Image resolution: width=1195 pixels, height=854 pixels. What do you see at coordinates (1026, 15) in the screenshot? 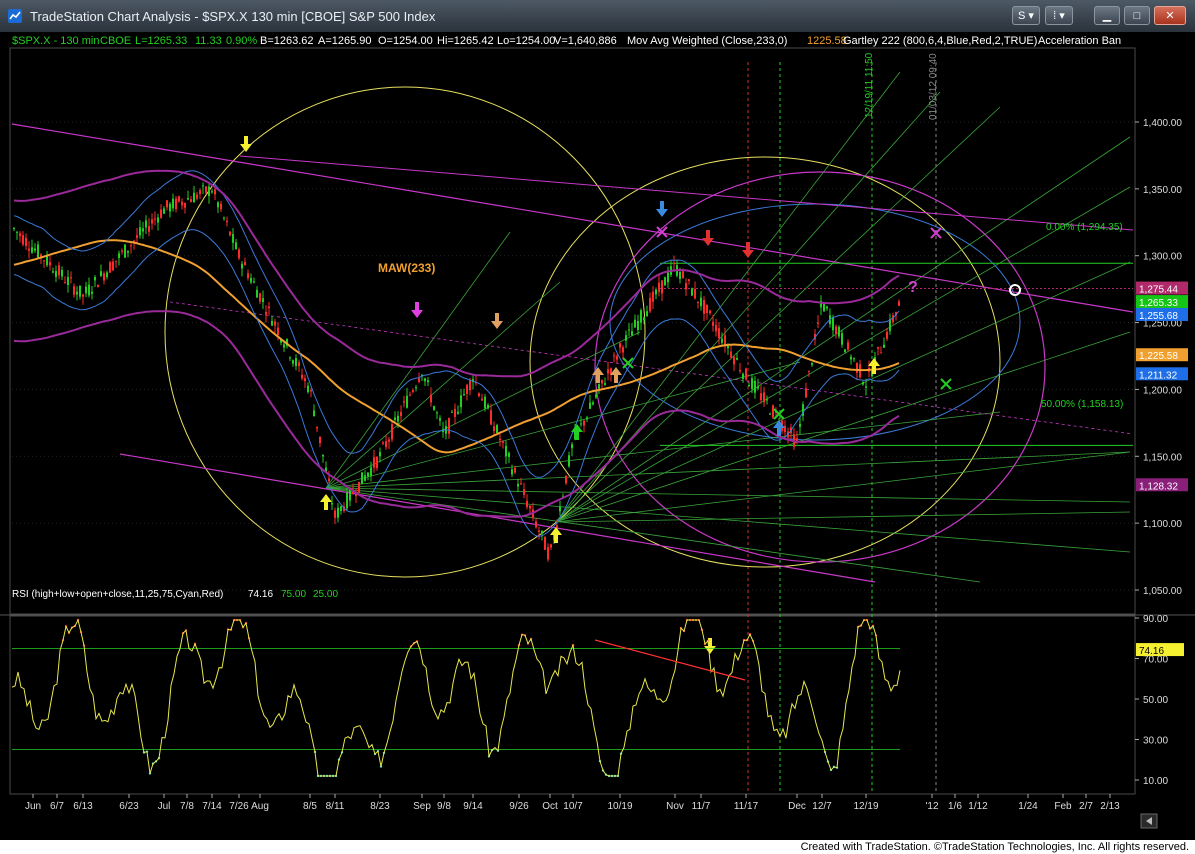
I see `symbol-link-button: S ▾` at bounding box center [1026, 15].